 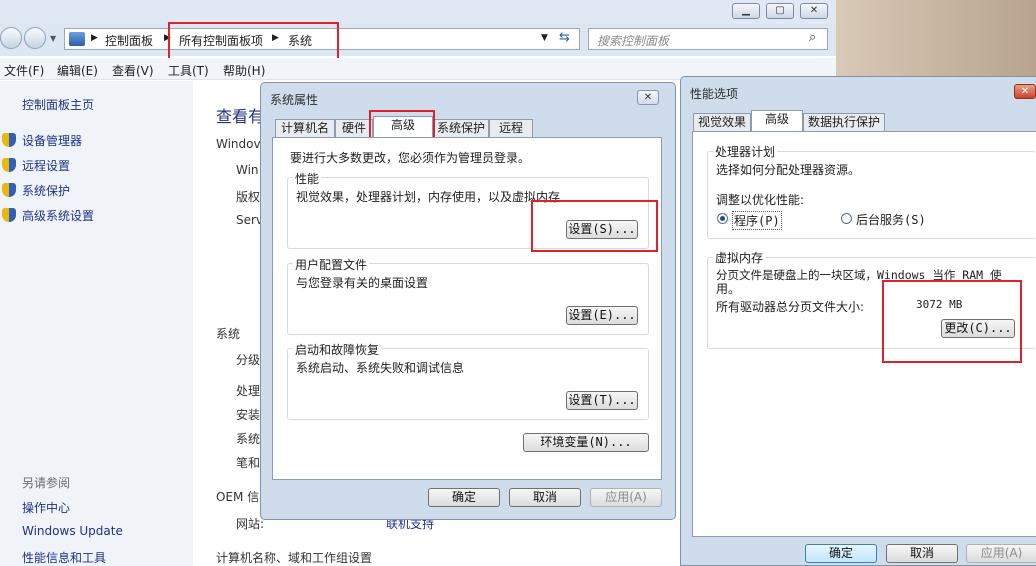 What do you see at coordinates (248, 415) in the screenshot?
I see `system-line: 安装` at bounding box center [248, 415].